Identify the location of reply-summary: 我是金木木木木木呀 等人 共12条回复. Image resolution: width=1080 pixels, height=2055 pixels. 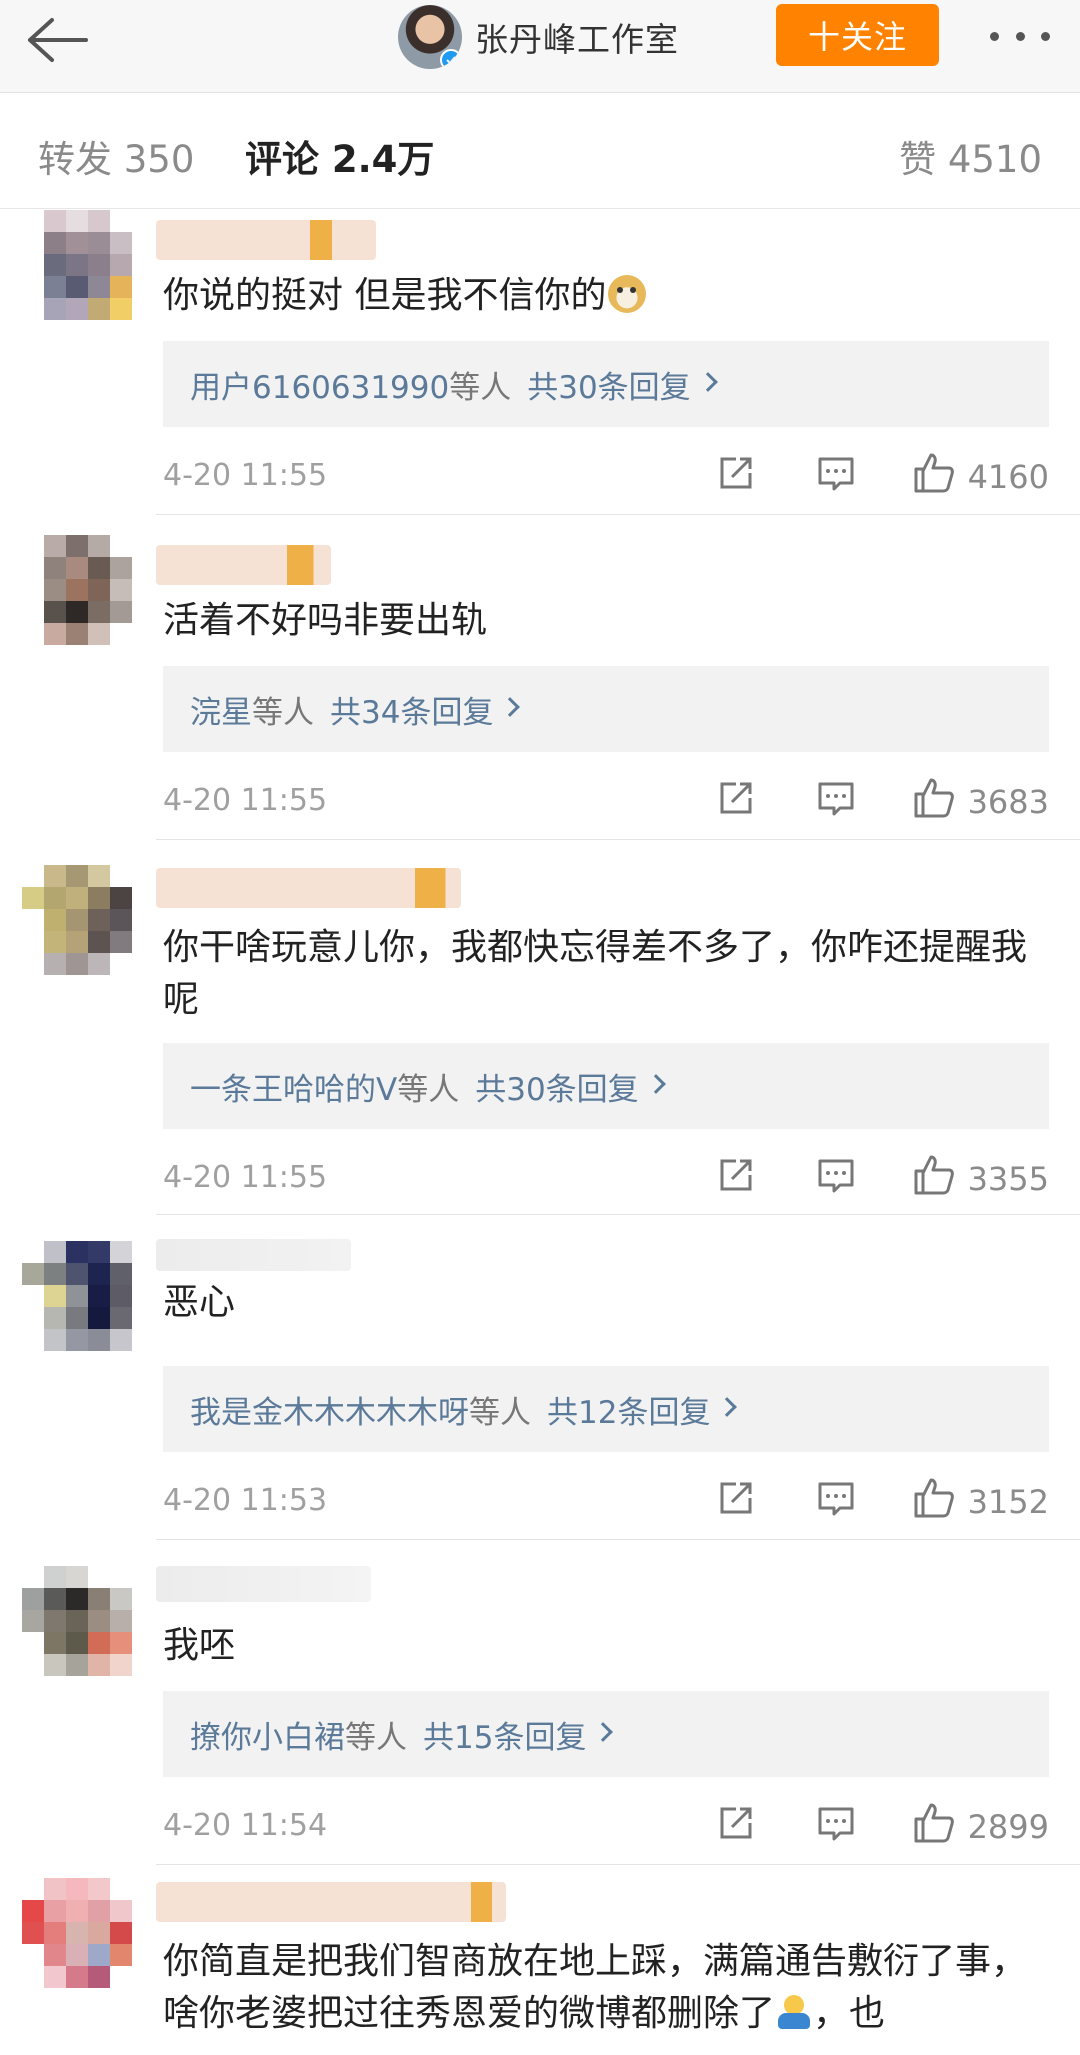
(606, 1409).